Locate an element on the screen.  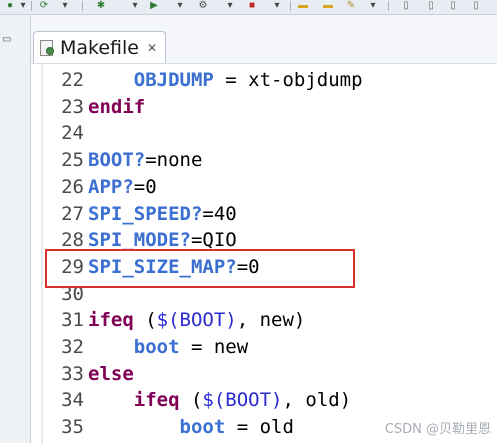
code-text: endif is located at coordinates (116, 107).